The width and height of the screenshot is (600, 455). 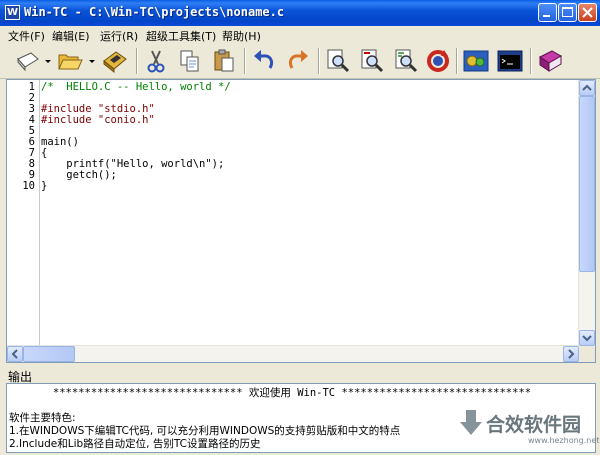 I want to click on menu-file: 文件(F), so click(x=26, y=36).